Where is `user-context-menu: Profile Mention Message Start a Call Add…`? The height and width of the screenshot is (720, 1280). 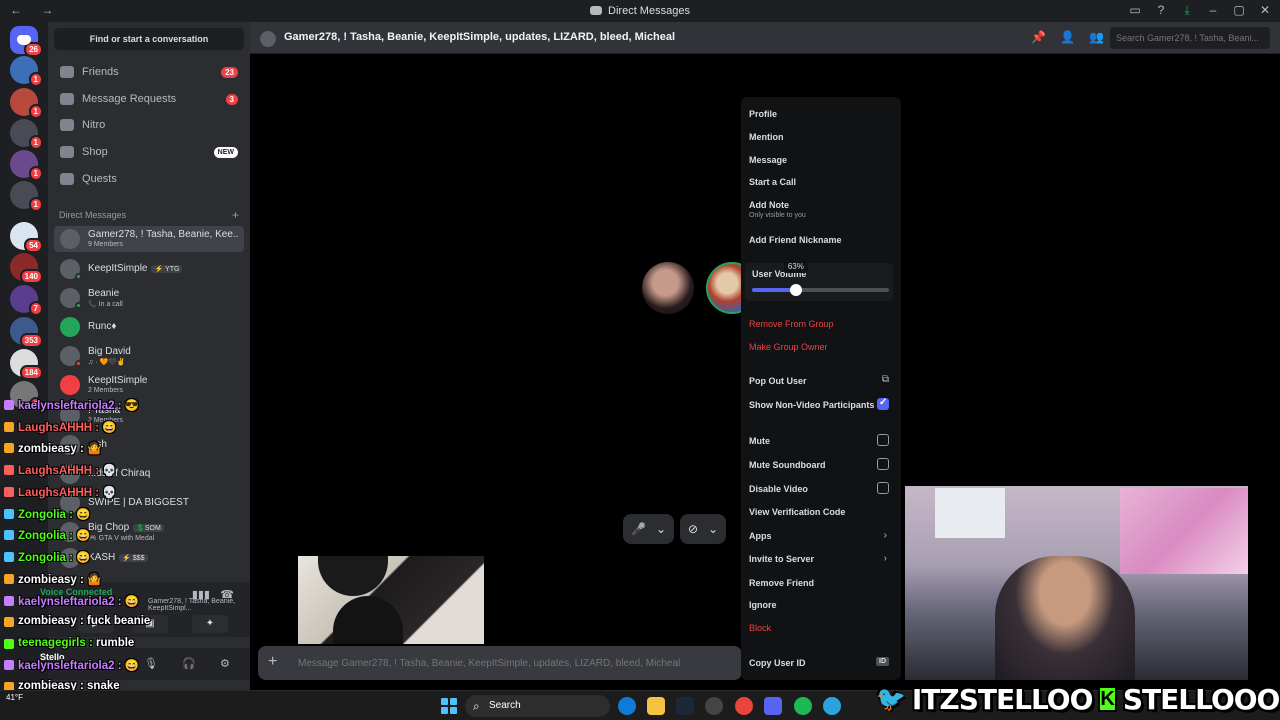 user-context-menu: Profile Mention Message Start a Call Add… is located at coordinates (821, 388).